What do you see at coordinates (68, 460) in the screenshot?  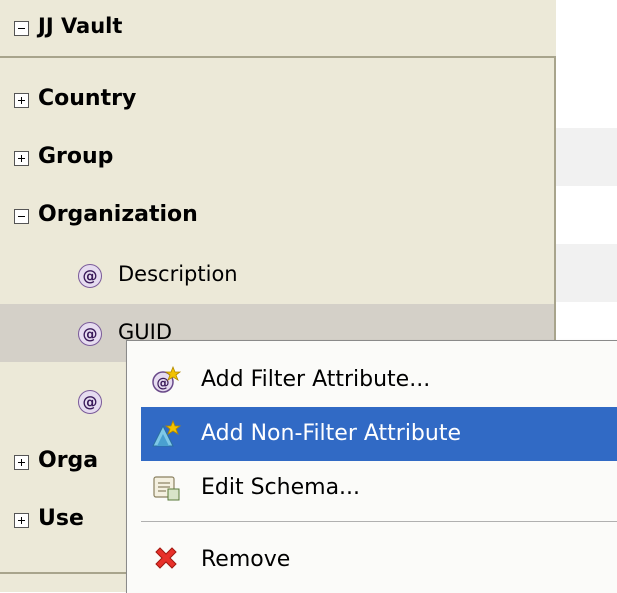 I see `tree-item-label: Orga` at bounding box center [68, 460].